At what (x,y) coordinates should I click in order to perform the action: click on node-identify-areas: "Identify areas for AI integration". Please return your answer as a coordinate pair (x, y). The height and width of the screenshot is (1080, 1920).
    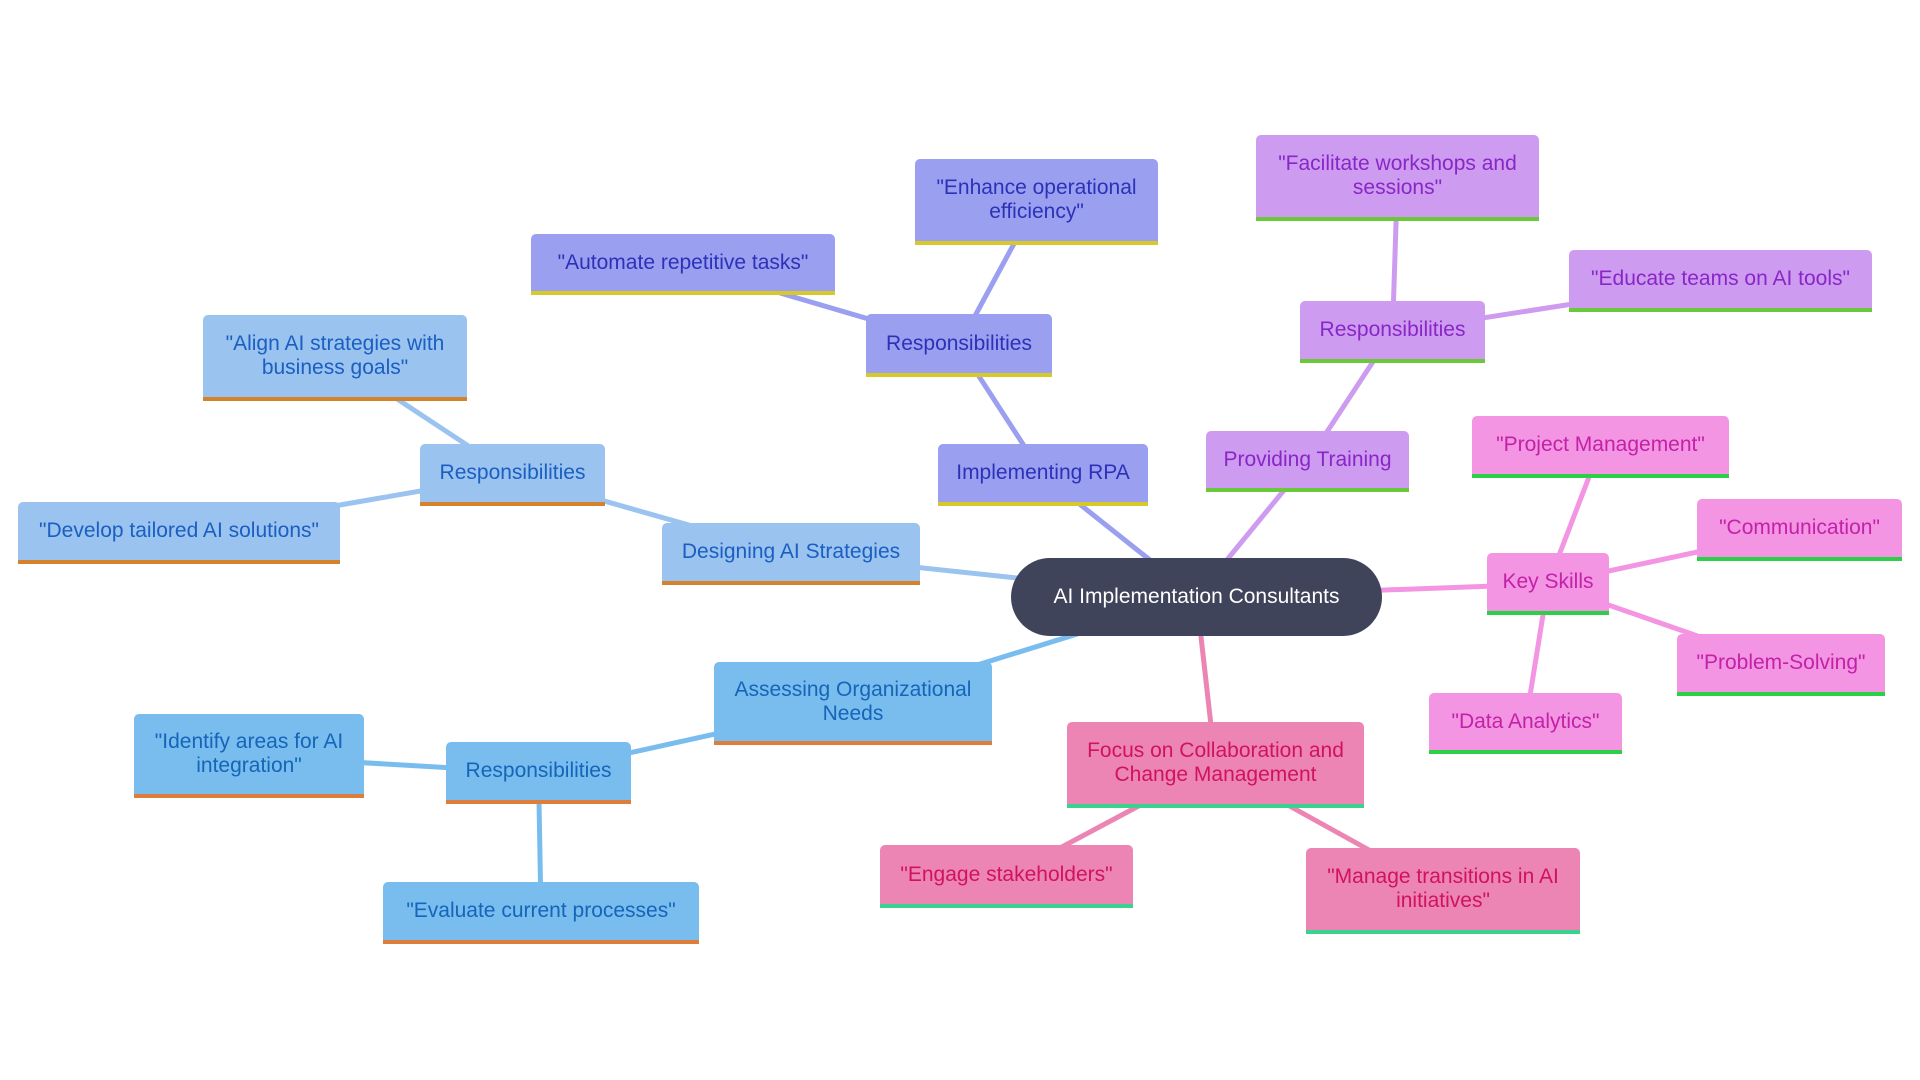
    Looking at the image, I should click on (249, 756).